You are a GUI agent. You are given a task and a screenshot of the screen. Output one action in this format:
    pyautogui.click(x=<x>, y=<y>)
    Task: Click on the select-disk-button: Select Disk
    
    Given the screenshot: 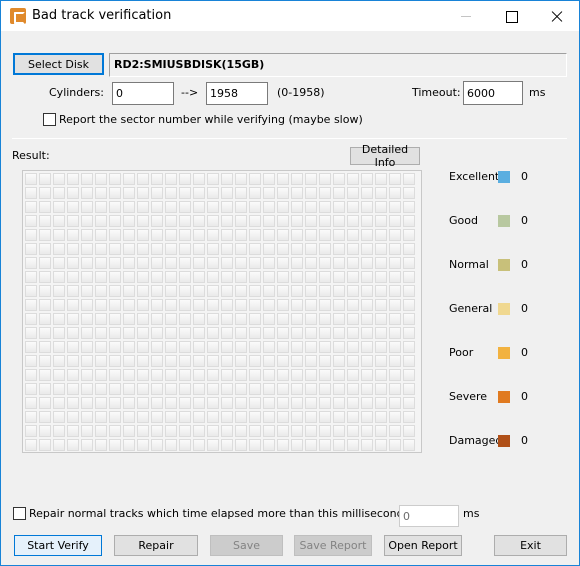 What is the action you would take?
    pyautogui.click(x=58, y=64)
    